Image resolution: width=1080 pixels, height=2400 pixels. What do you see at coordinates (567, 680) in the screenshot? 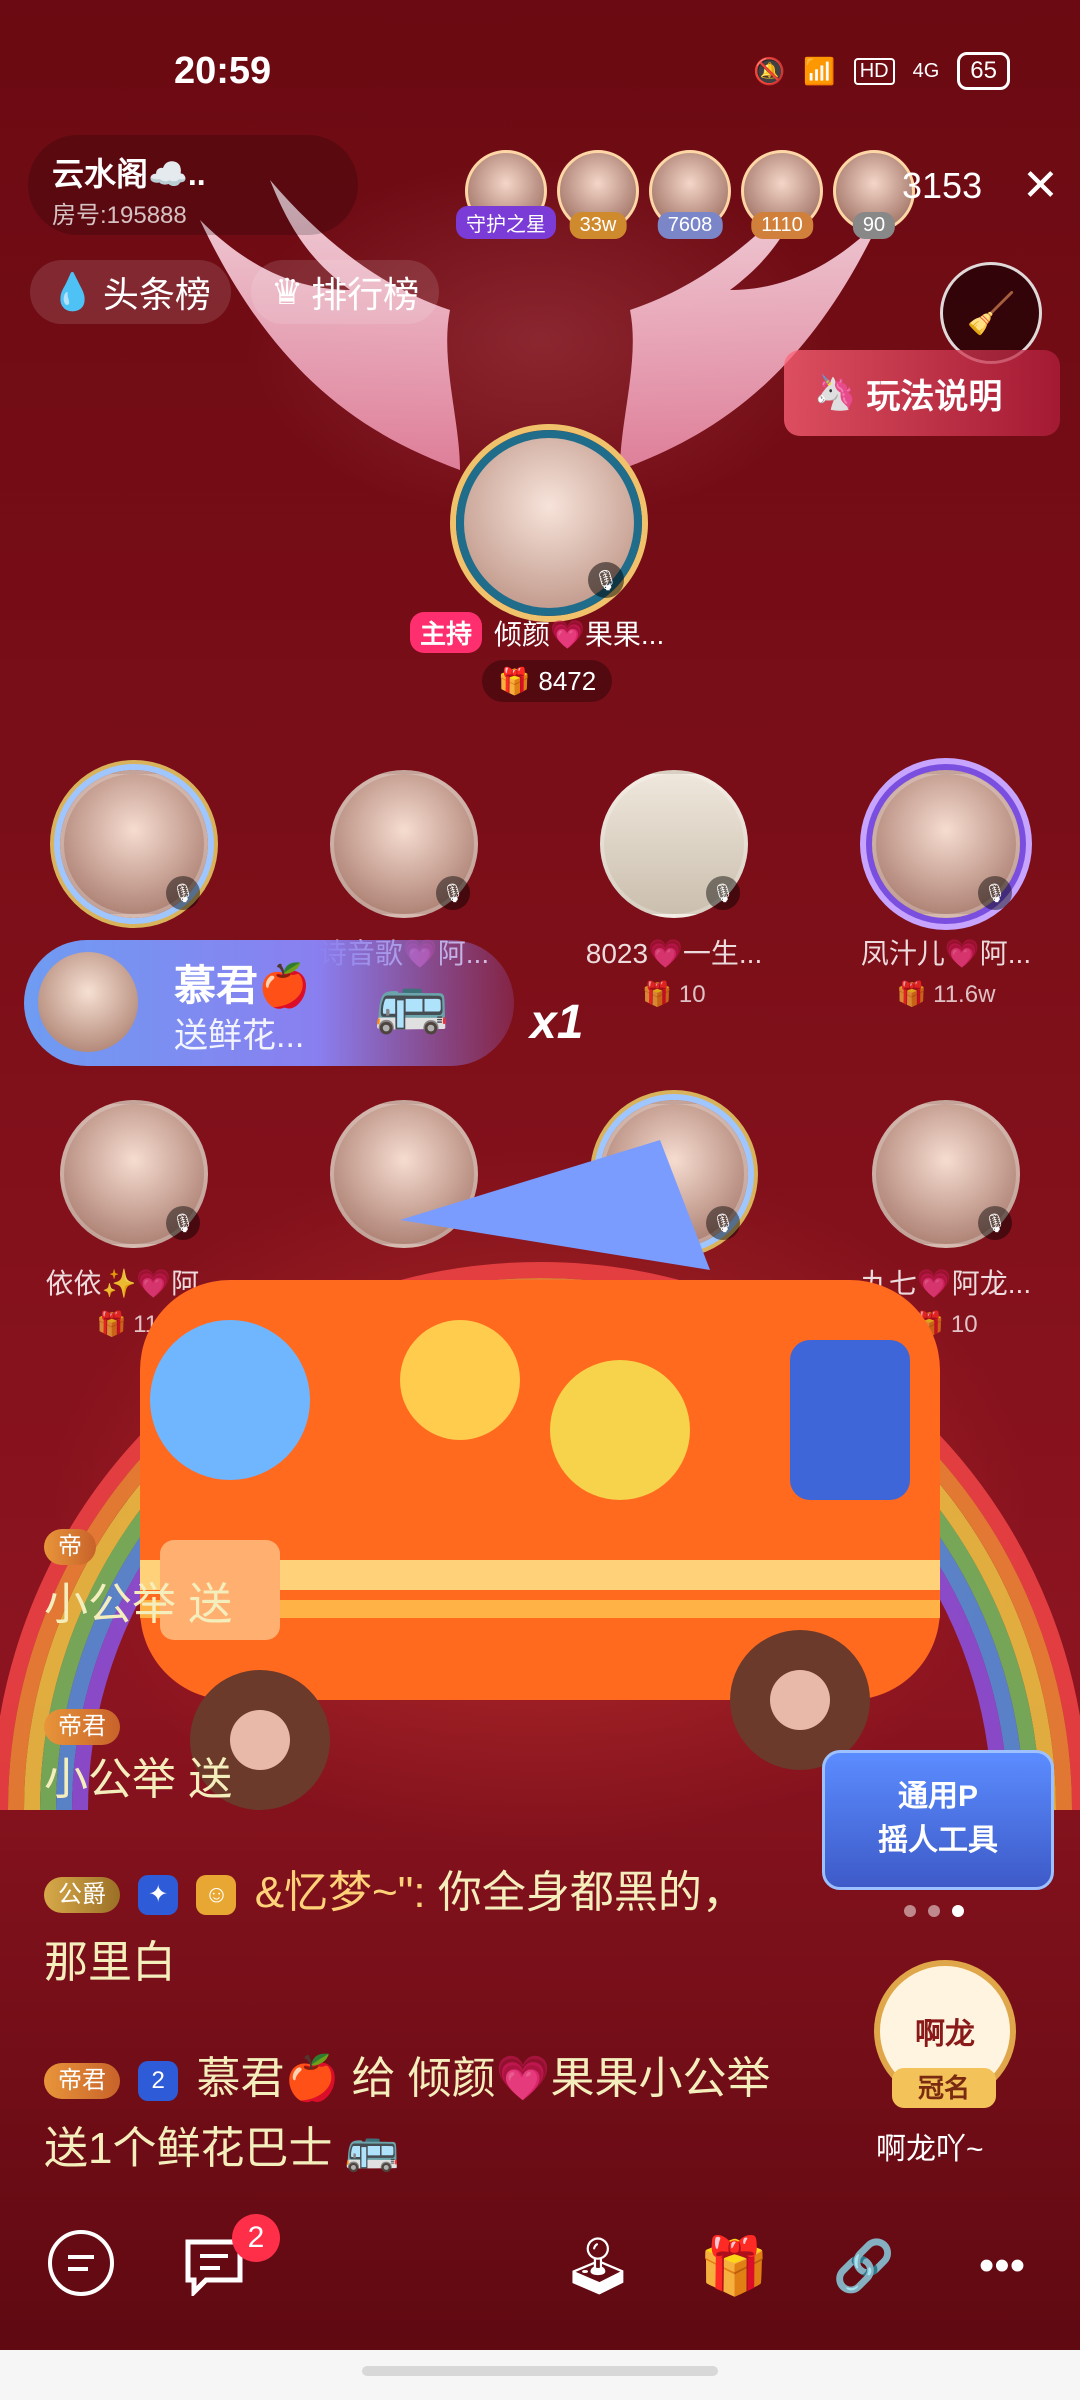
I see `host-score-value: 8472` at bounding box center [567, 680].